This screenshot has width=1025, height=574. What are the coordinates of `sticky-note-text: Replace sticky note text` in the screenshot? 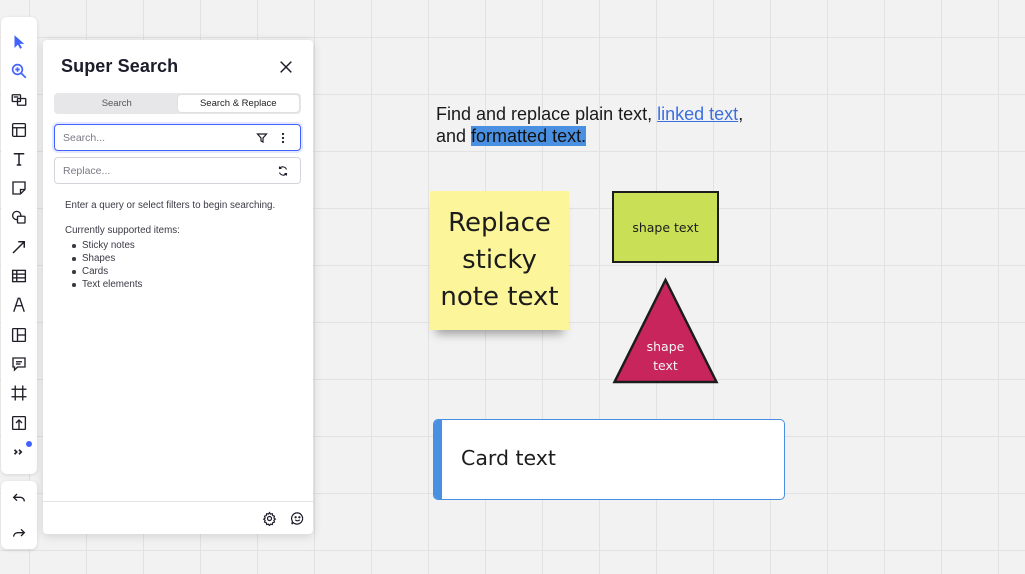 It's located at (499, 260).